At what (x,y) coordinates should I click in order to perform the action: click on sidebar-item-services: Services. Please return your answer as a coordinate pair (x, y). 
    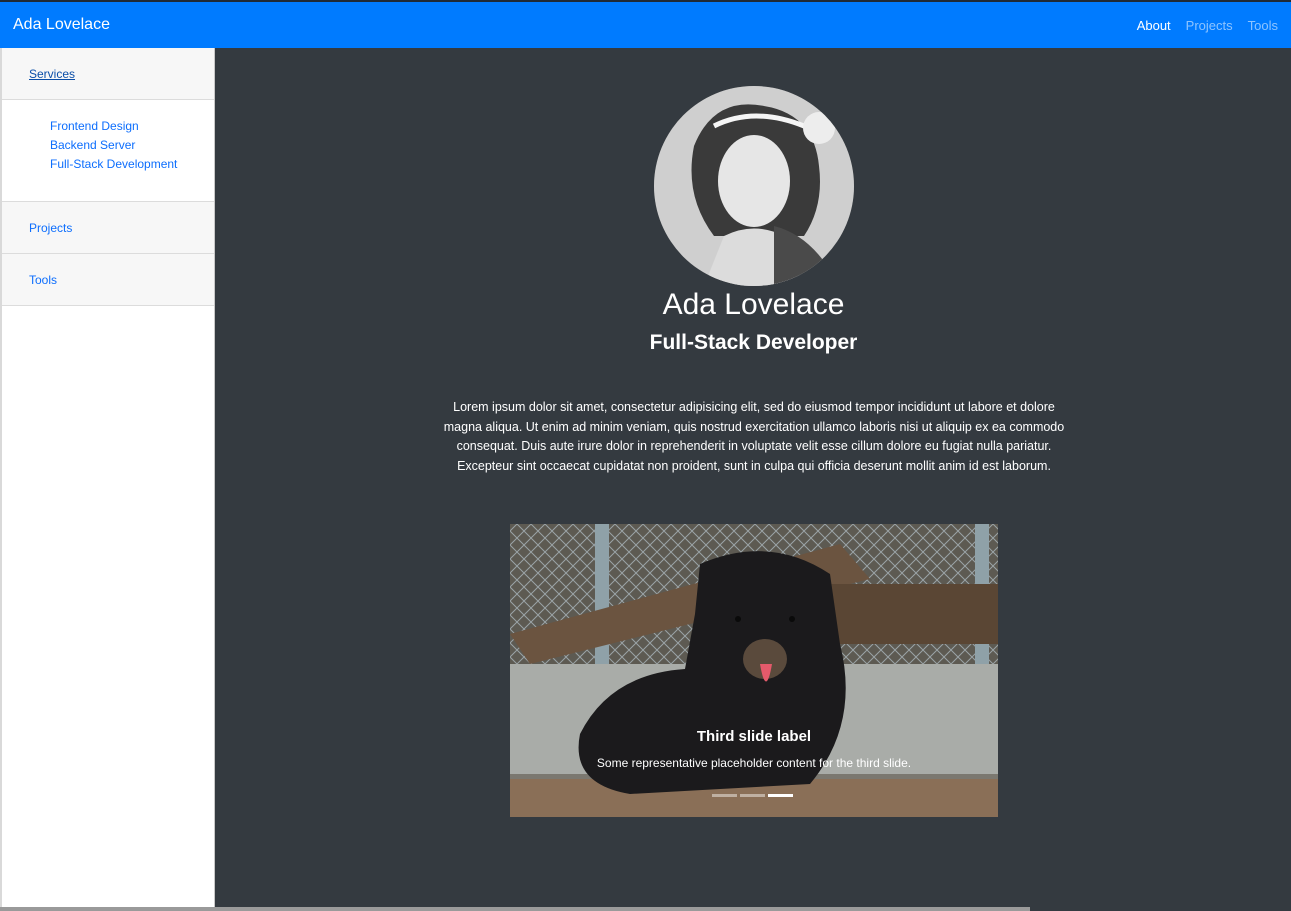
    Looking at the image, I should click on (52, 74).